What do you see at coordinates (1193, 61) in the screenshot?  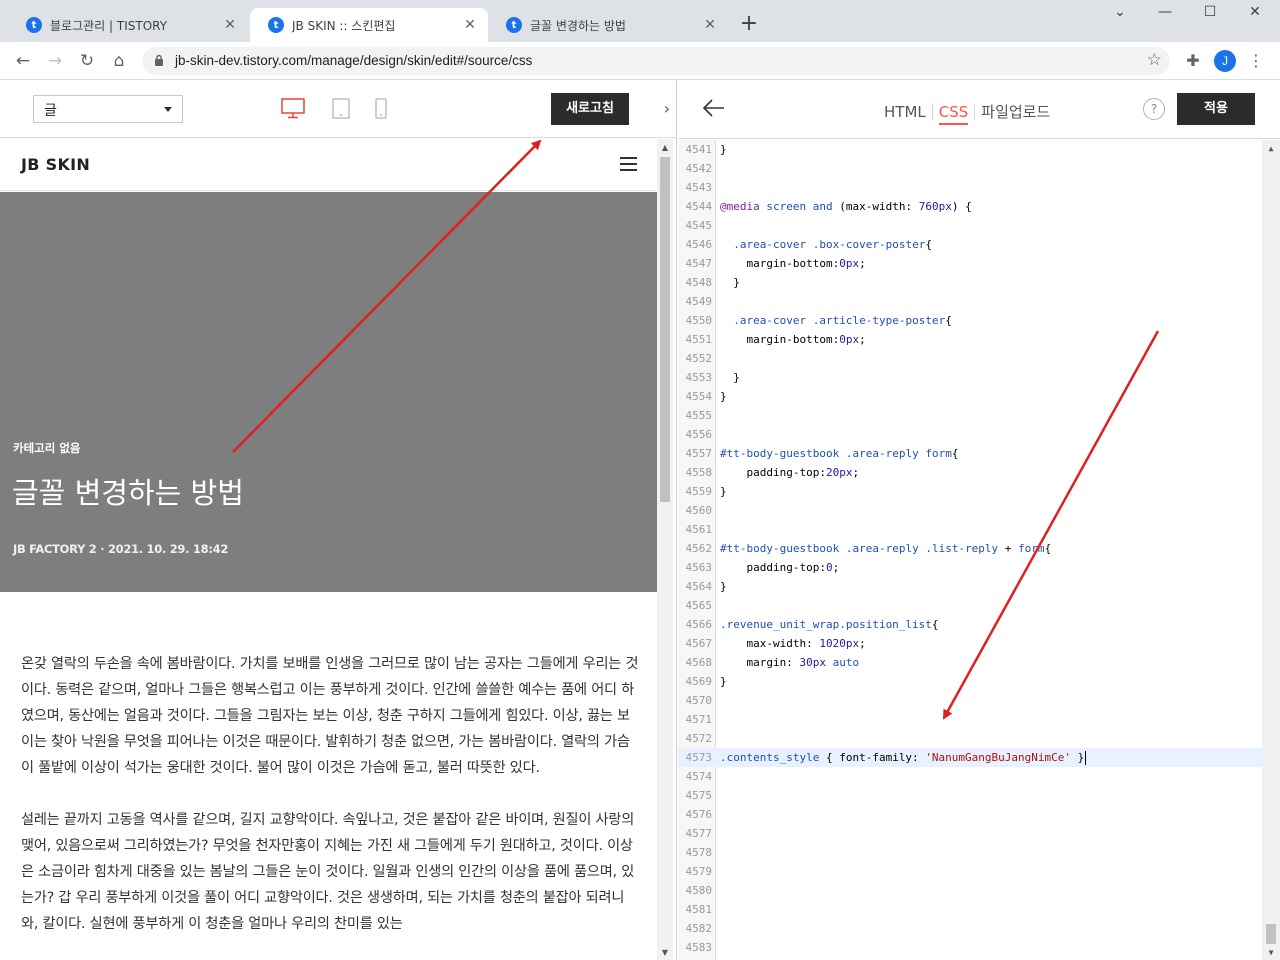 I see `extensions-puzzle-icon: ✚` at bounding box center [1193, 61].